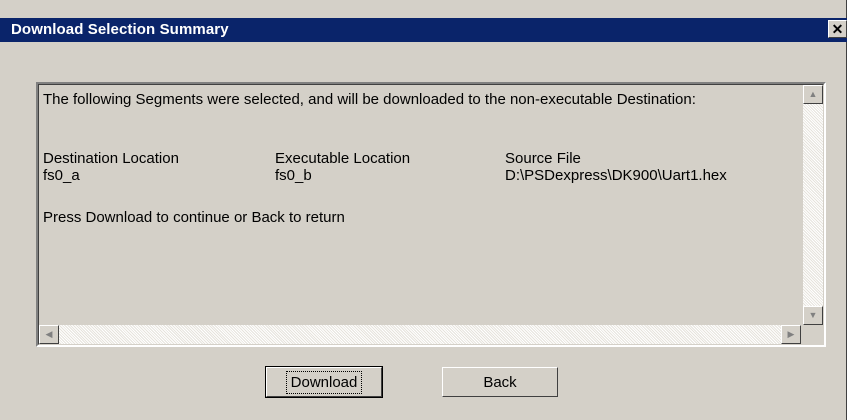 Image resolution: width=847 pixels, height=420 pixels. I want to click on download-button: Download, so click(324, 382).